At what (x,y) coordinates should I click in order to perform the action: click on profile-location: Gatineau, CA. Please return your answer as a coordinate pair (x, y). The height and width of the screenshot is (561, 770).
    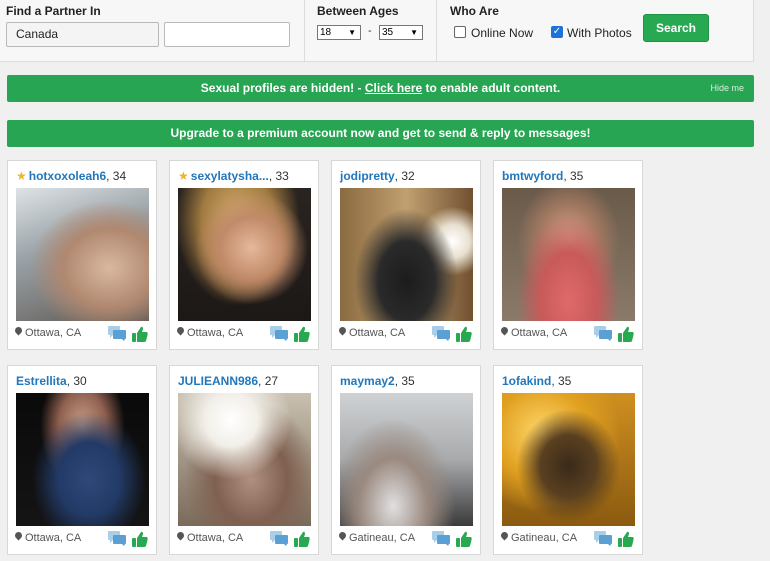
    Looking at the image, I should click on (377, 538).